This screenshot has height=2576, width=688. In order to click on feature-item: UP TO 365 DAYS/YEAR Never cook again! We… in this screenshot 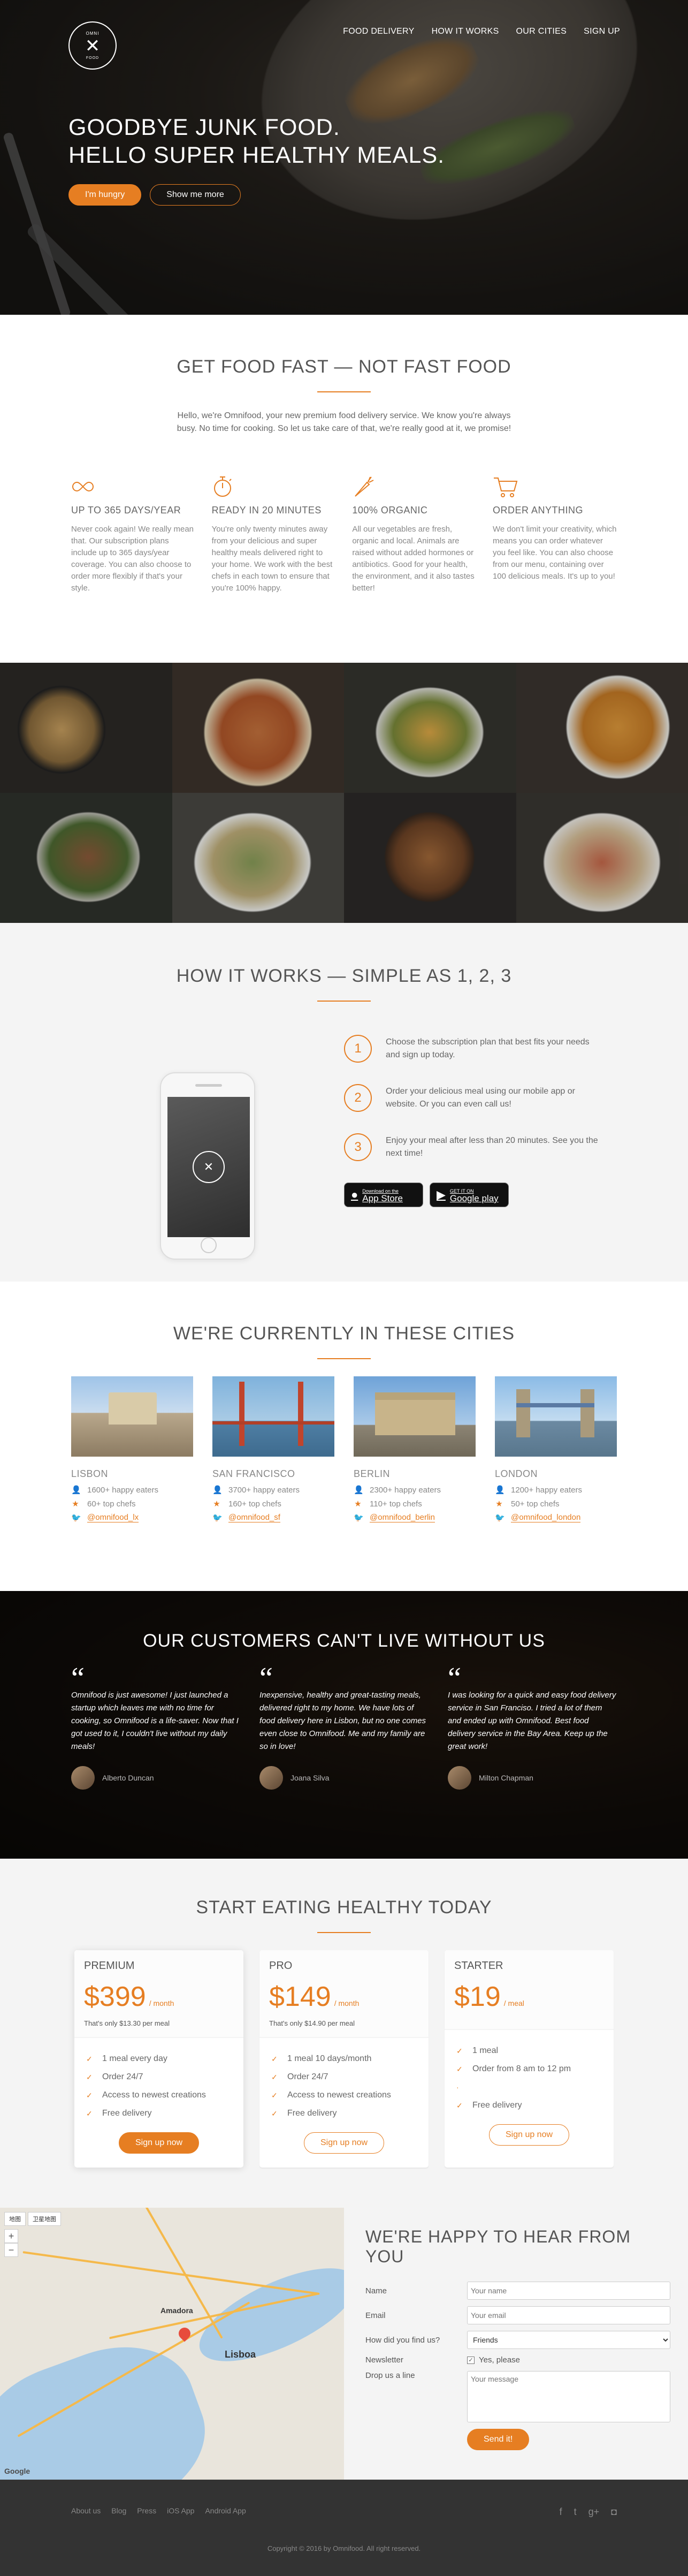, I will do `click(133, 532)`.